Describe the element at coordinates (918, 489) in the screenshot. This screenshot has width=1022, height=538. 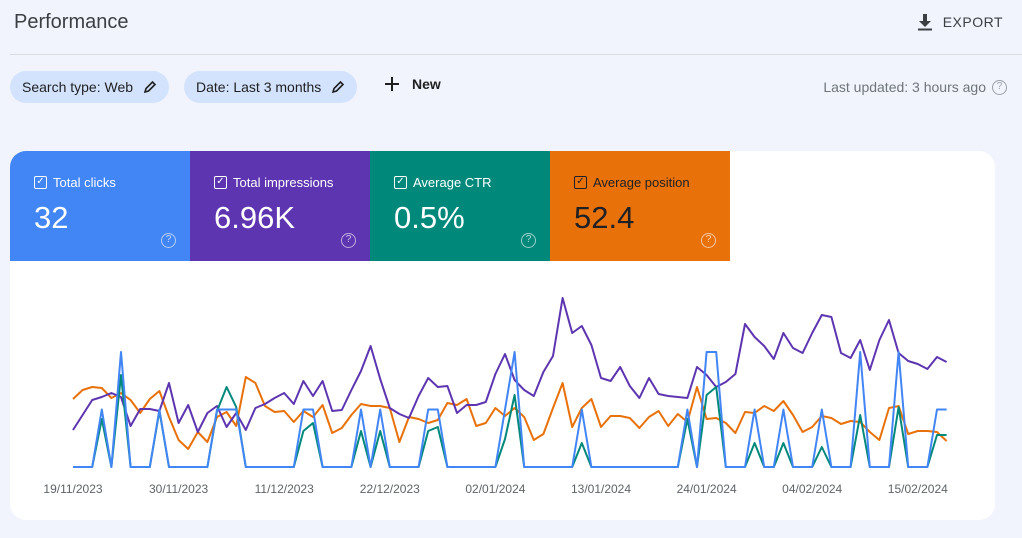
I see `x-tick-label: 15/02/2024` at that location.